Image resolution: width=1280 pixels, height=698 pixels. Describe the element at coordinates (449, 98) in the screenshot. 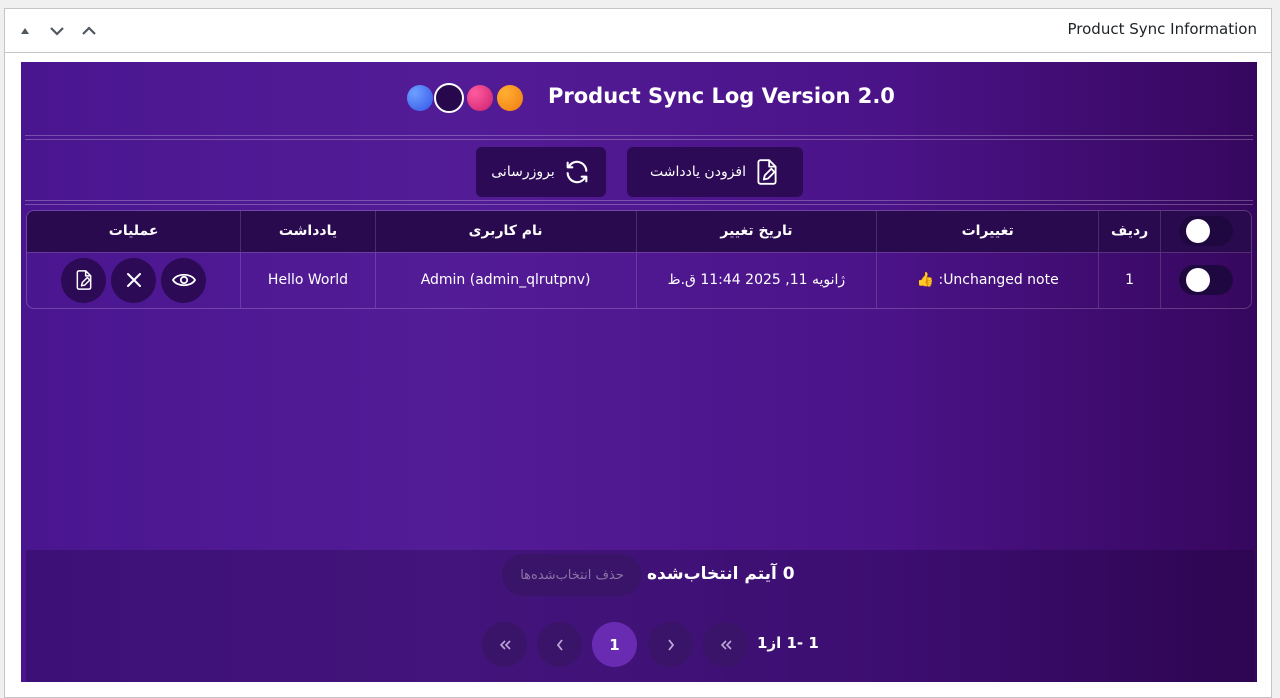

I see `outlined-dot` at that location.